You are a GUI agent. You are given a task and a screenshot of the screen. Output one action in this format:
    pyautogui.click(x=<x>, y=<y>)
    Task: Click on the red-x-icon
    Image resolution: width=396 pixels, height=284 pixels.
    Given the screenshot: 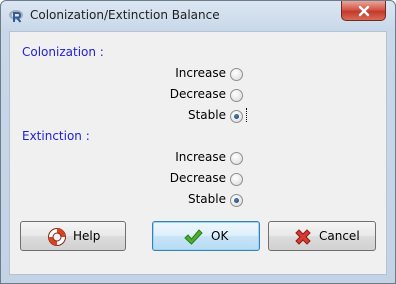 What is the action you would take?
    pyautogui.click(x=303, y=237)
    